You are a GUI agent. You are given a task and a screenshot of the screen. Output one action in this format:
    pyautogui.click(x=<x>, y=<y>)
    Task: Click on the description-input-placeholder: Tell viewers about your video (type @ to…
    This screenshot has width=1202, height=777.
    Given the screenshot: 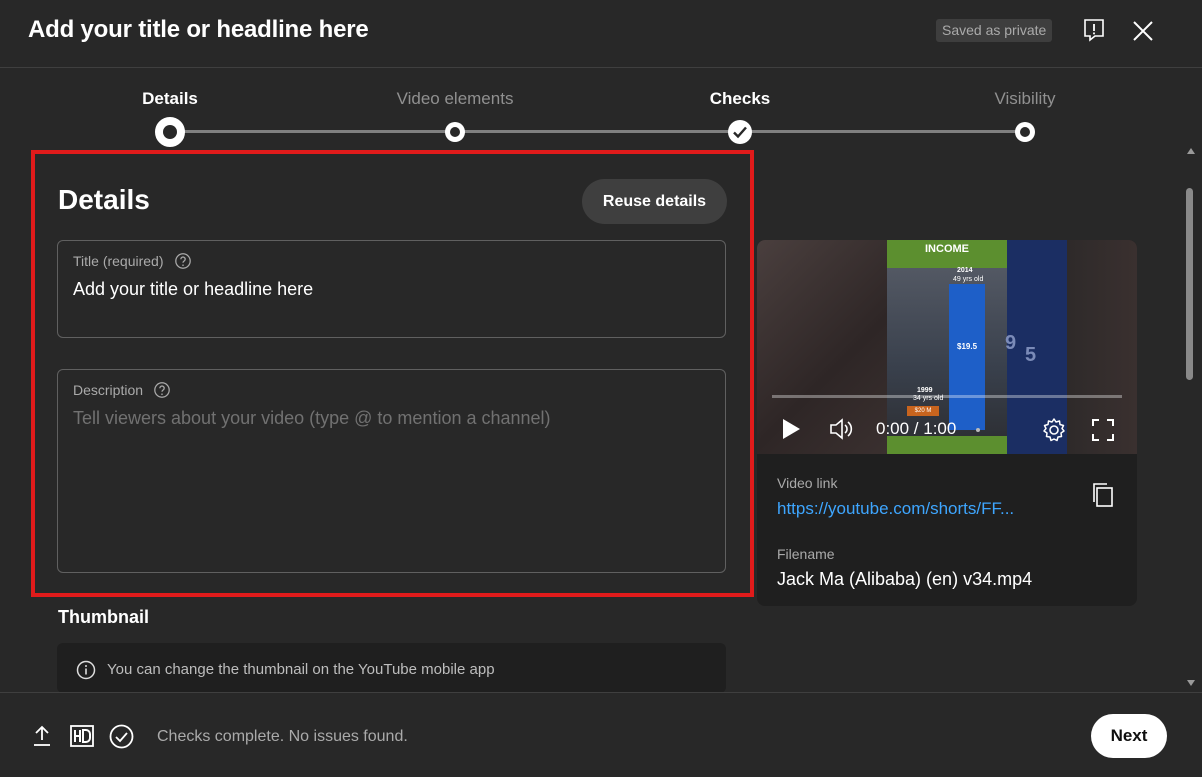 What is the action you would take?
    pyautogui.click(x=312, y=418)
    